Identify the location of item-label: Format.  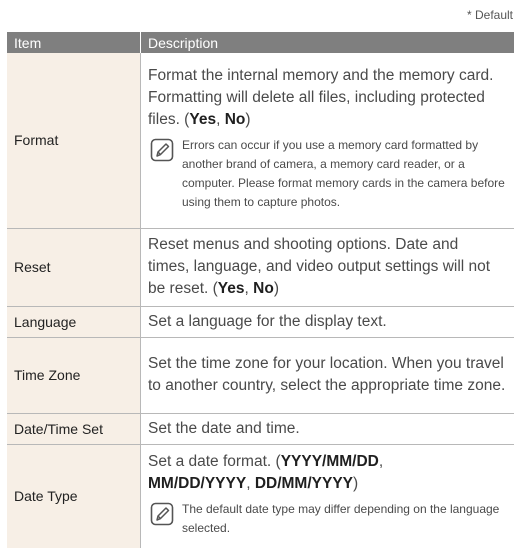
(74, 141).